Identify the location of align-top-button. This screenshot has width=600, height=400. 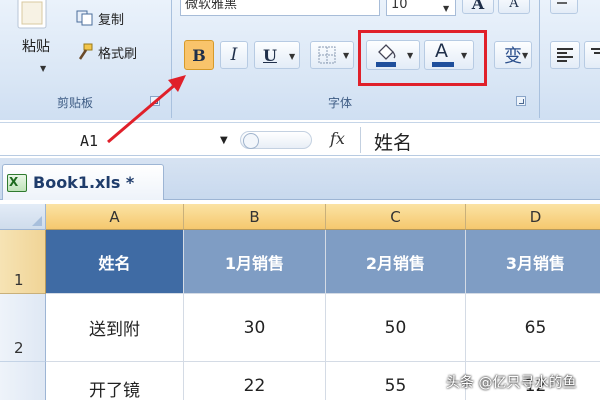
(564, 7).